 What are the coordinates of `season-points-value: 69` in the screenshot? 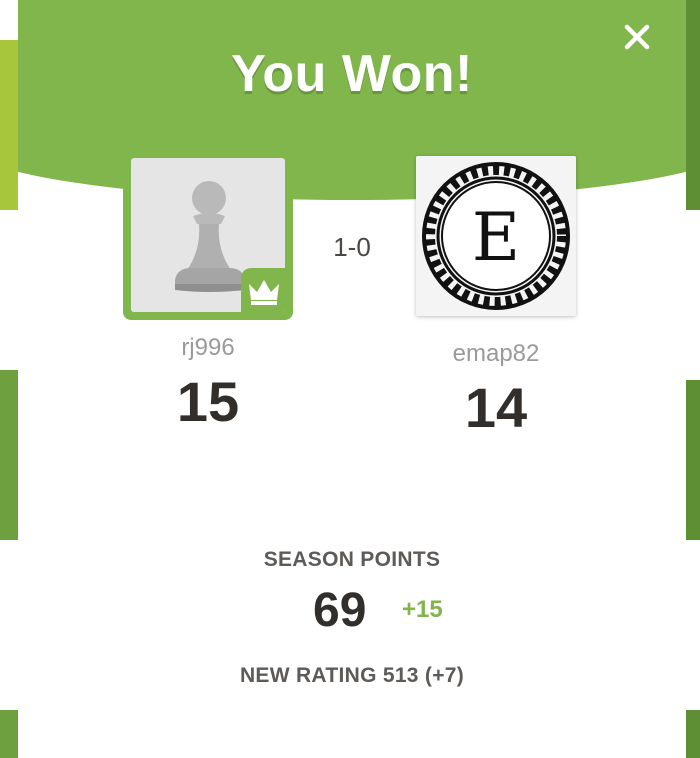 It's located at (340, 610).